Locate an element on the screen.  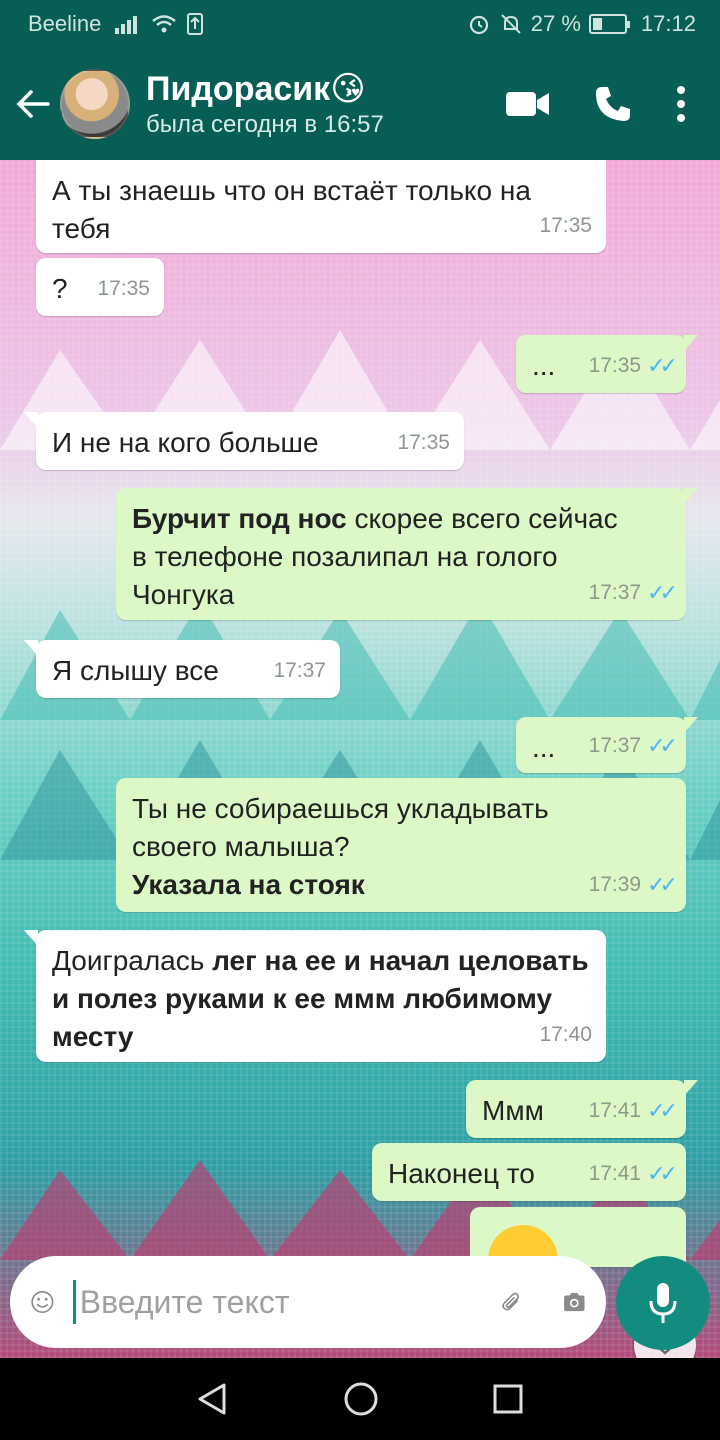
battery-icon is located at coordinates (609, 24).